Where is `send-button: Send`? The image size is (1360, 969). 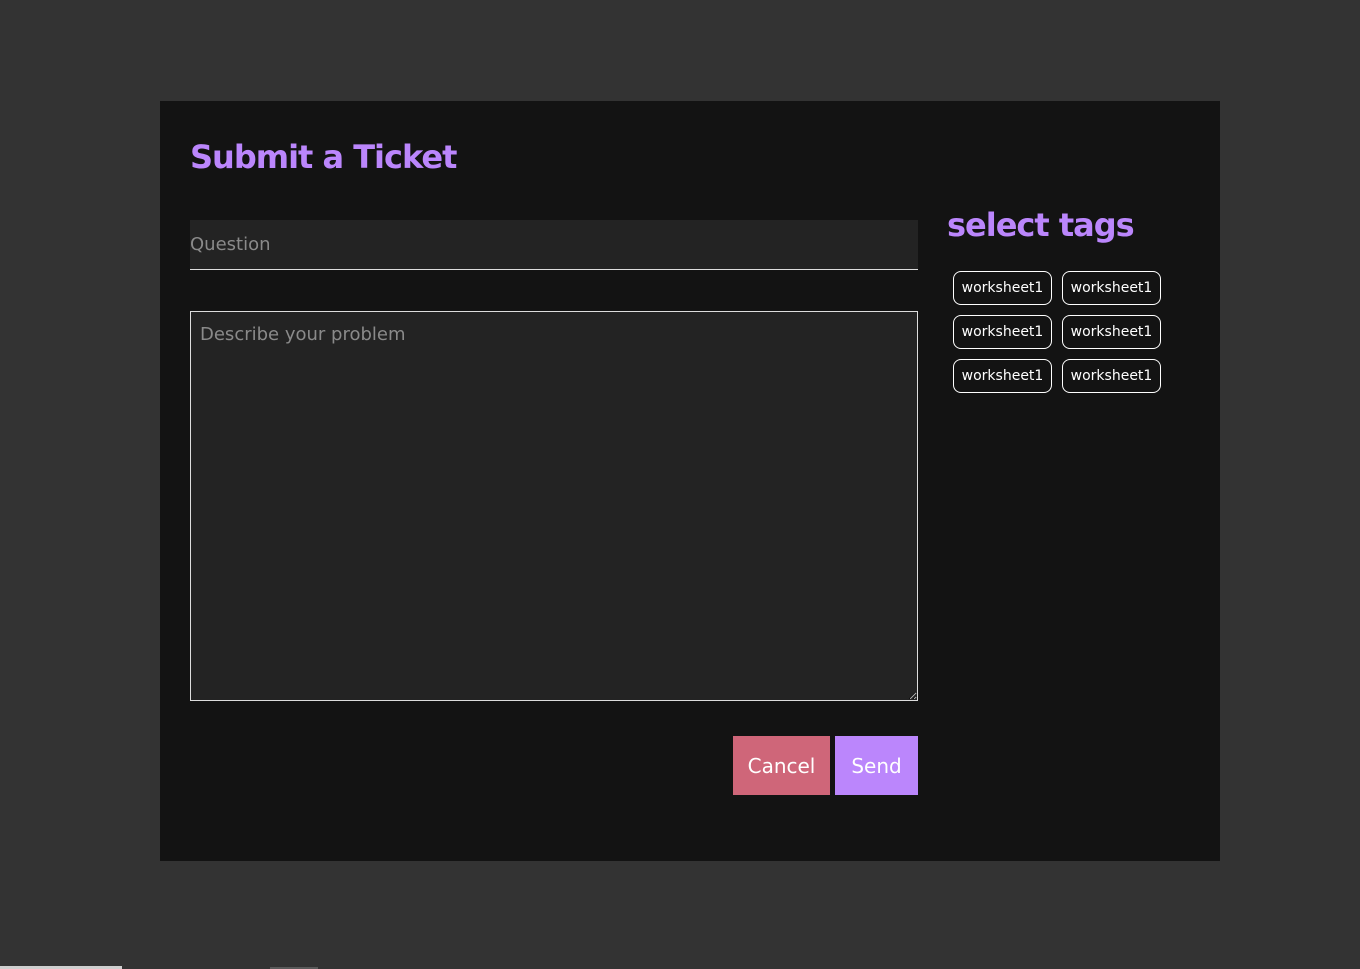 send-button: Send is located at coordinates (876, 765).